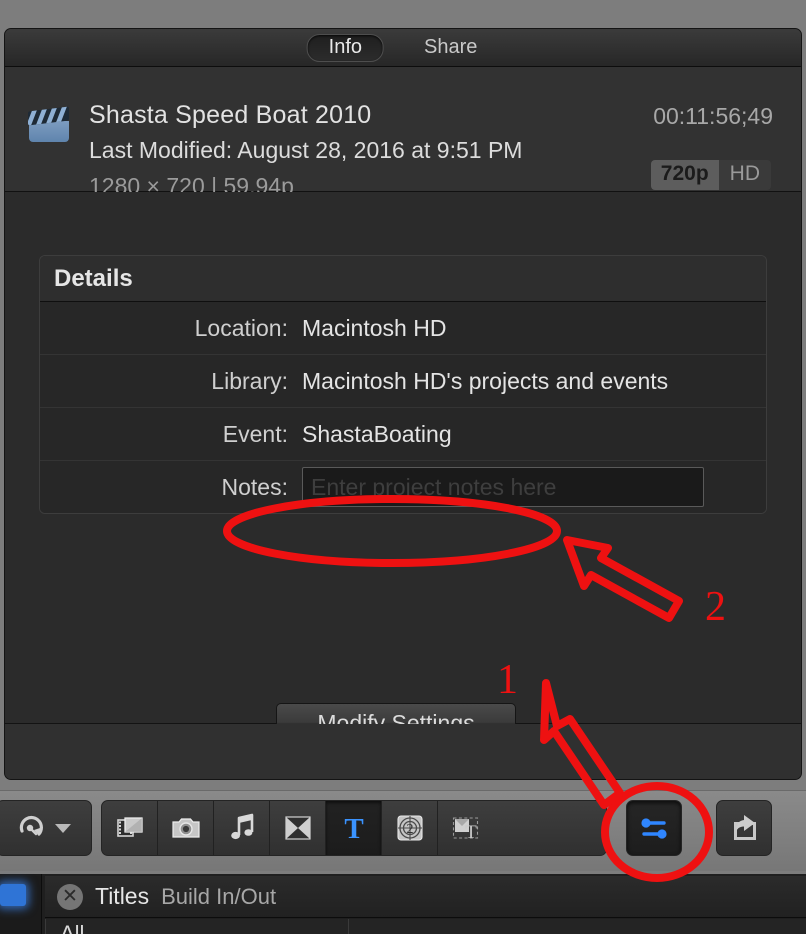 Image resolution: width=806 pixels, height=934 pixels. Describe the element at coordinates (485, 380) in the screenshot. I see `value-library: Macintosh HD's projects and events` at that location.